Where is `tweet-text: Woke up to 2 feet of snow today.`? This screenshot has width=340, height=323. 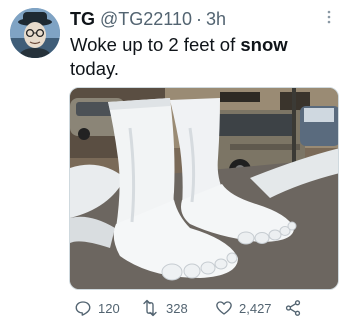
tweet-text: Woke up to 2 feet of snow today. is located at coordinates (201, 57).